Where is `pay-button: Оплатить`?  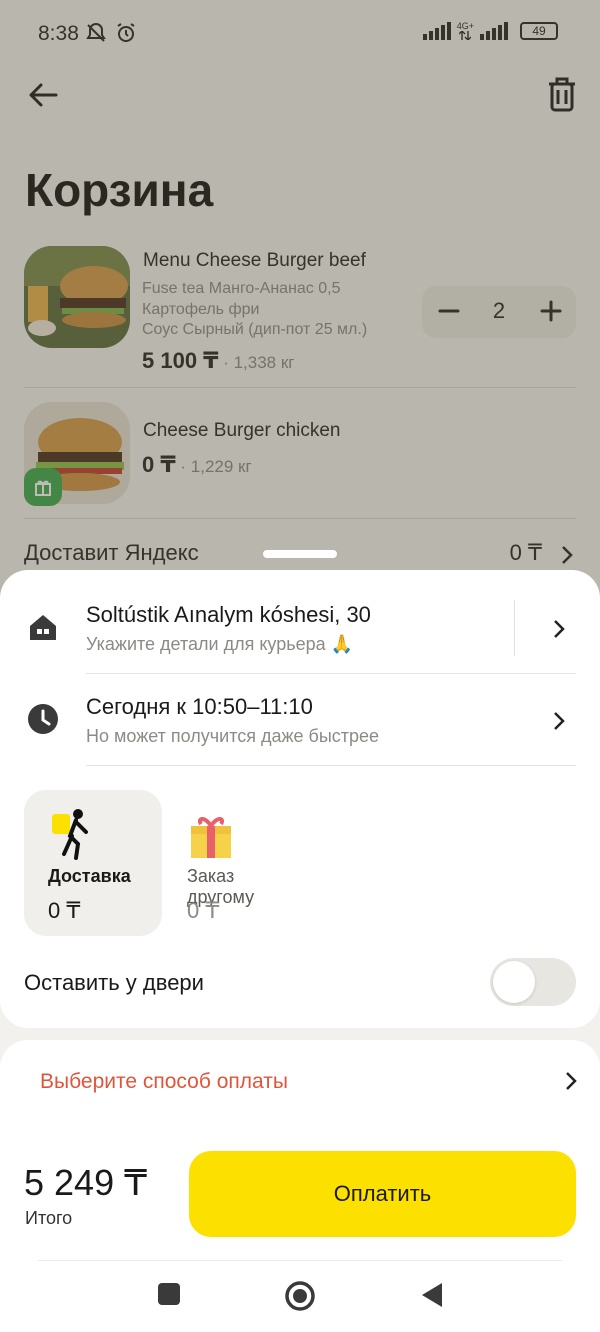
pay-button: Оплатить is located at coordinates (382, 1194).